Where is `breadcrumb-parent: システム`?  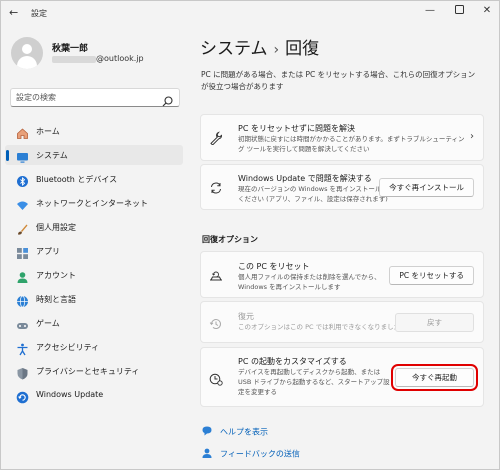
breadcrumb-parent: システム is located at coordinates (234, 49).